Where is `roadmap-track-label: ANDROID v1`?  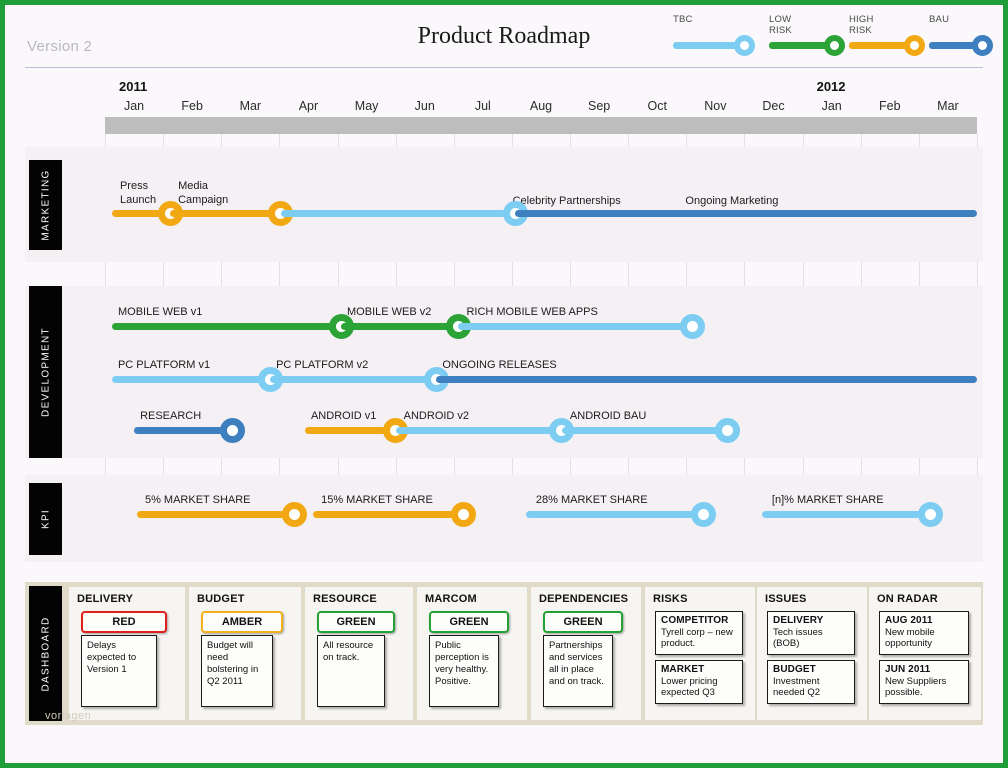 roadmap-track-label: ANDROID v1 is located at coordinates (343, 416).